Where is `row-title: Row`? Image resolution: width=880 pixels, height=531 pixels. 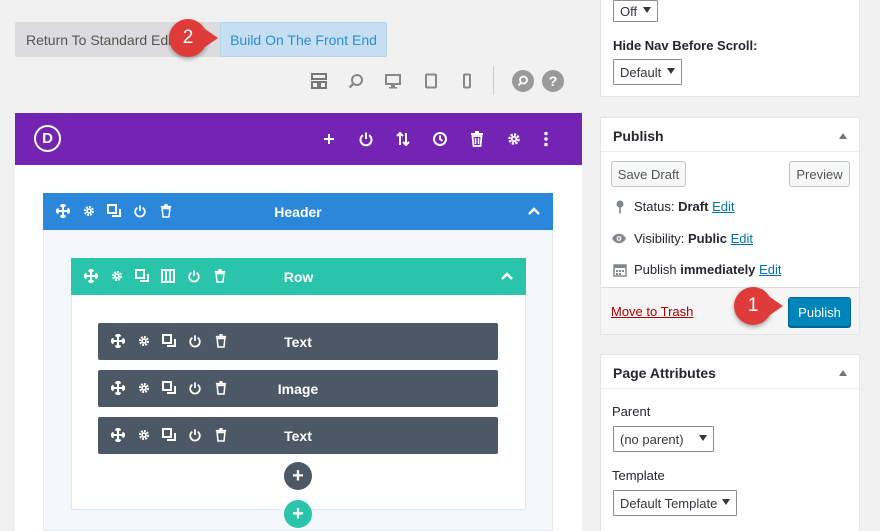 row-title: Row is located at coordinates (298, 276).